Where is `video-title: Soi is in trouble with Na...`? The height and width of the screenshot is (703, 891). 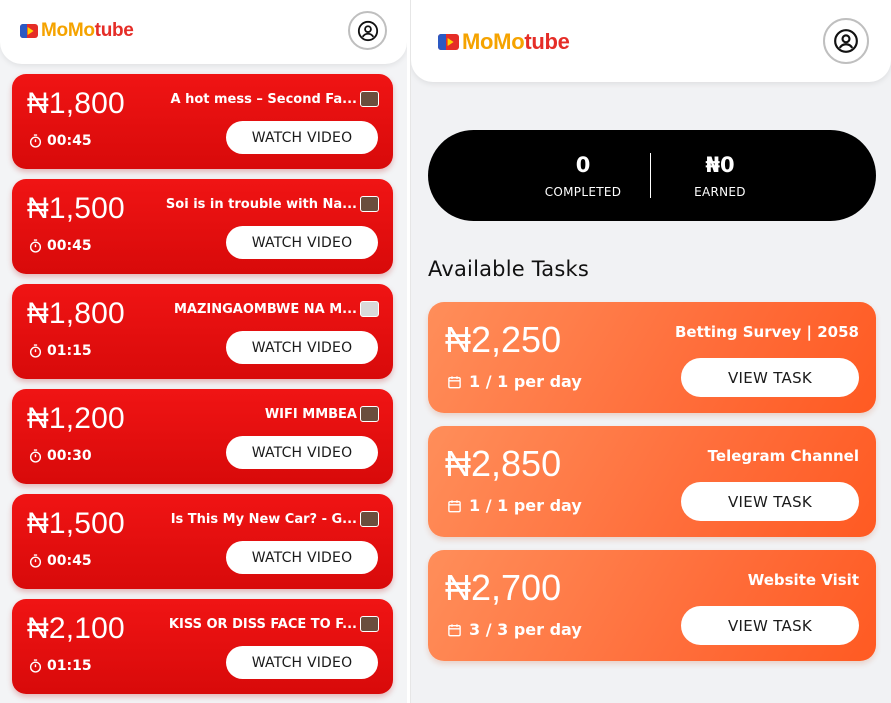
video-title: Soi is in trouble with Na... is located at coordinates (261, 204).